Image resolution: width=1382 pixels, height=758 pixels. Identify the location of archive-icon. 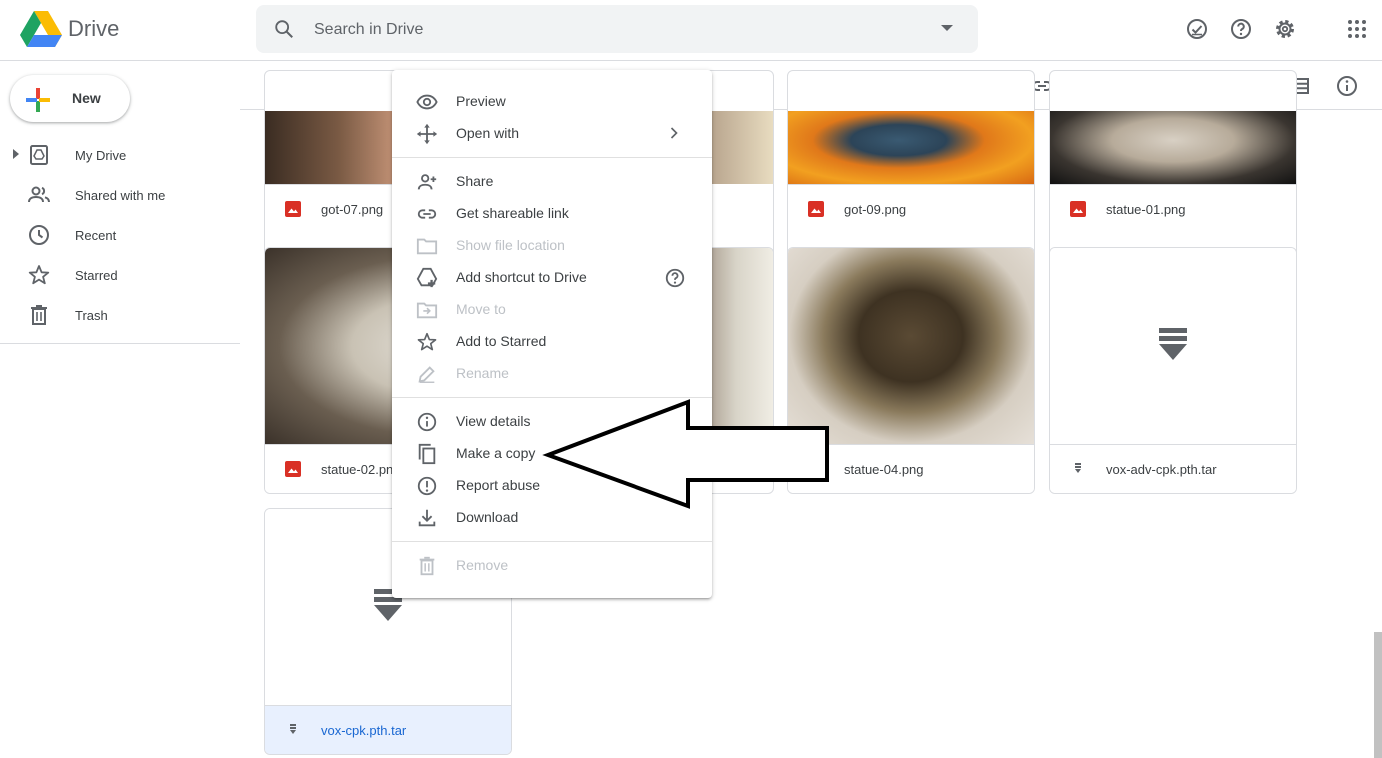
(1173, 344).